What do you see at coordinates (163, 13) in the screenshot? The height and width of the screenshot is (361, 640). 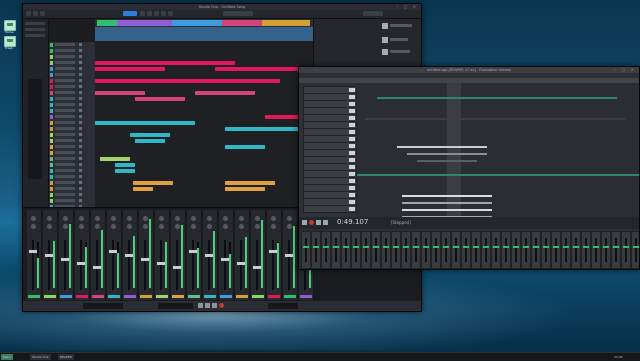 I see `mute-tool-icon` at bounding box center [163, 13].